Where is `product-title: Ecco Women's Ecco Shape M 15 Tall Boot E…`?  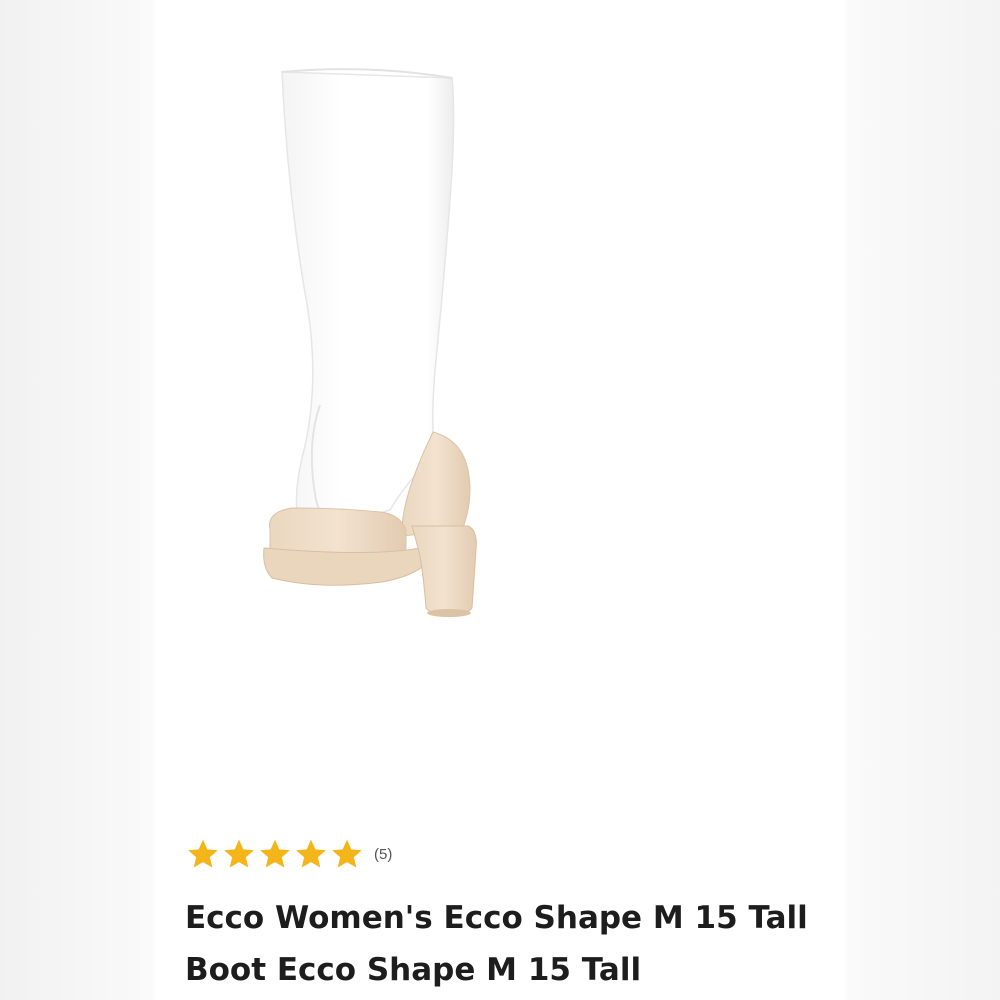 product-title: Ecco Women's Ecco Shape M 15 Tall Boot E… is located at coordinates (515, 944).